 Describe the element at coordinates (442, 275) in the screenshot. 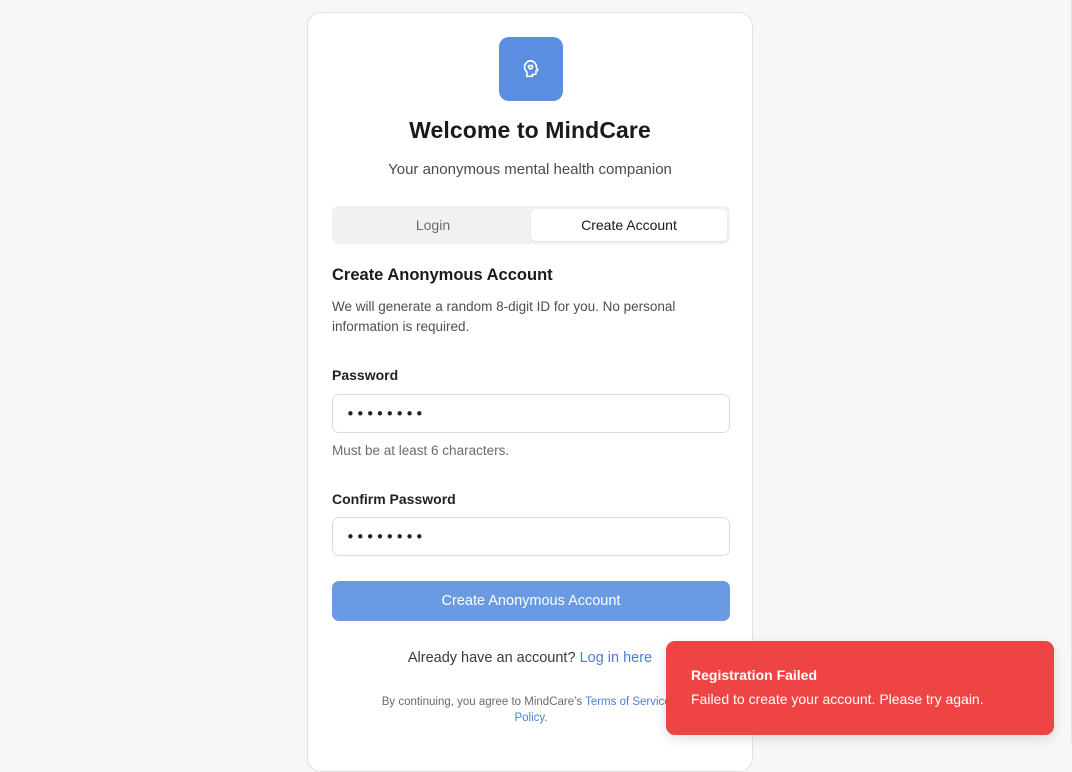

I see `form-heading: Create Anonymous Account` at that location.